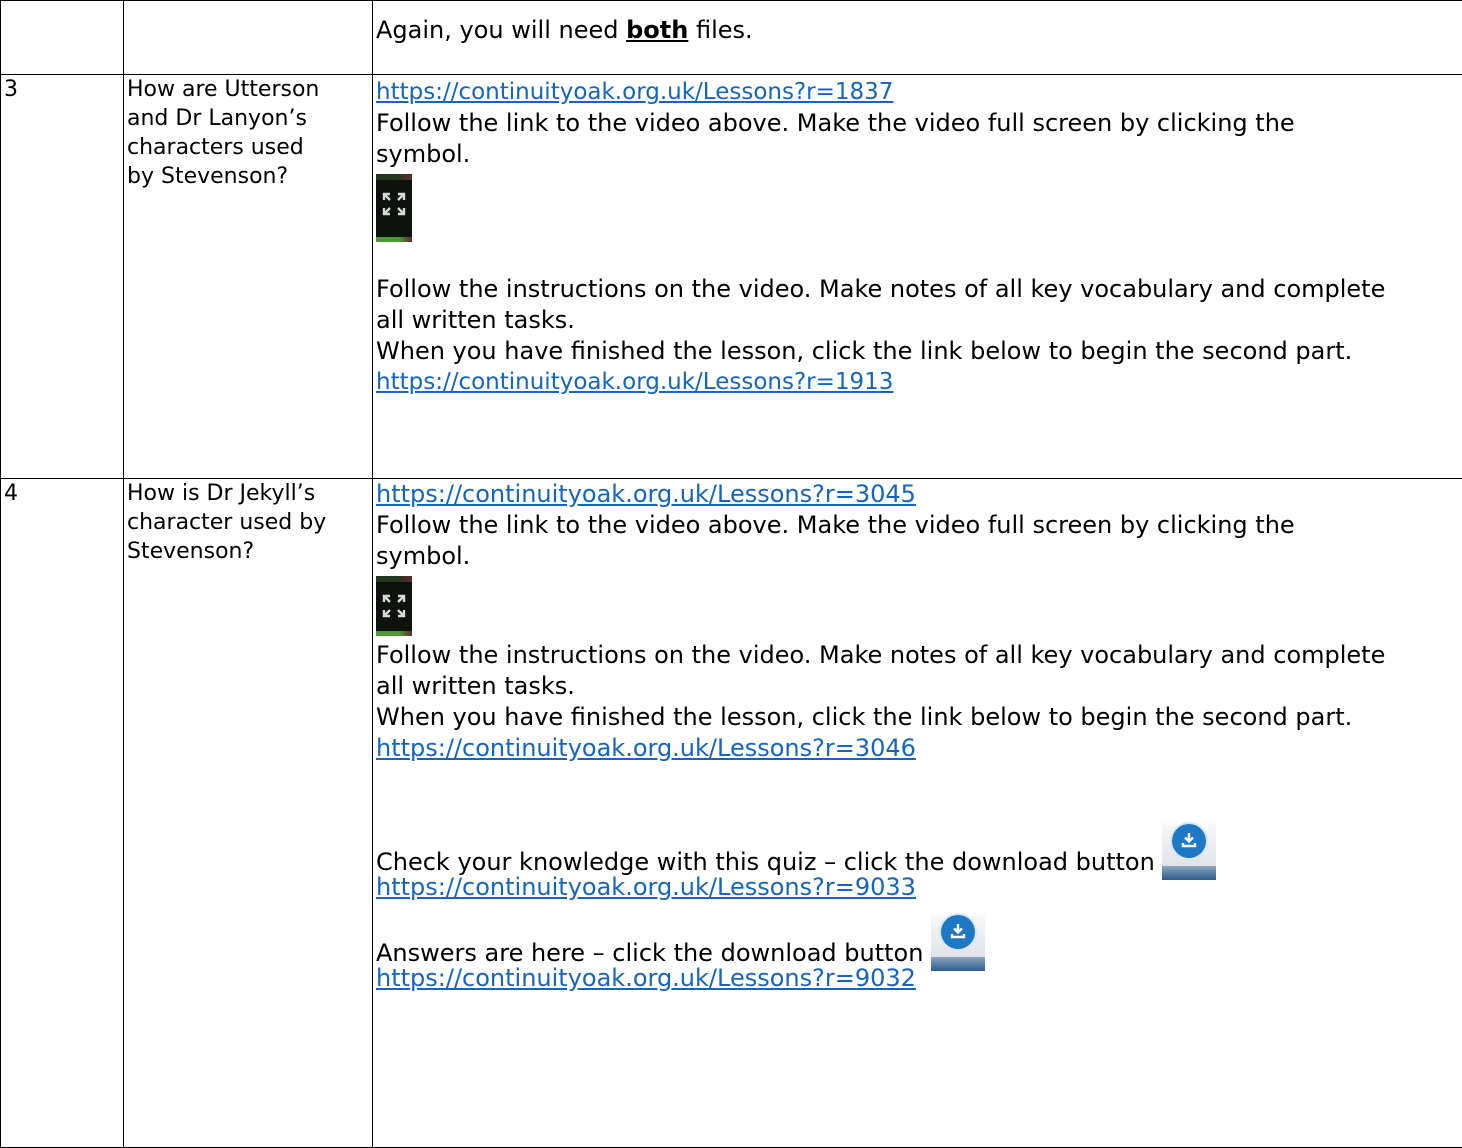 The width and height of the screenshot is (1462, 1148). Describe the element at coordinates (62, 38) in the screenshot. I see `lesson-number-cell` at that location.